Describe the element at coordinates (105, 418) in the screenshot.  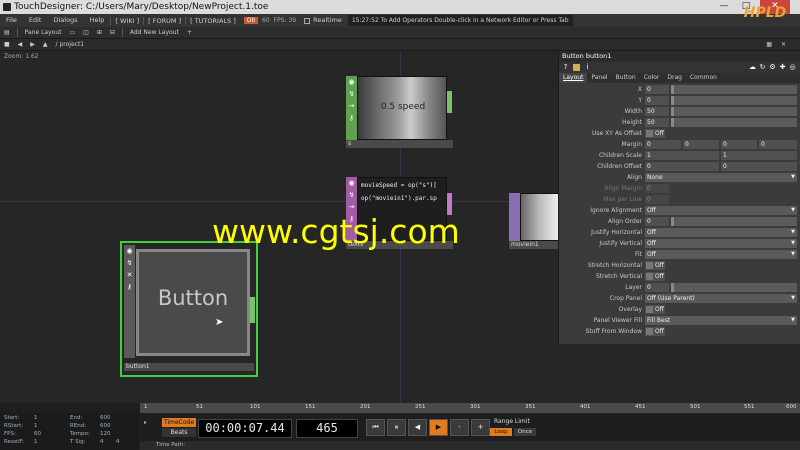
I see `end-value: 600` at that location.